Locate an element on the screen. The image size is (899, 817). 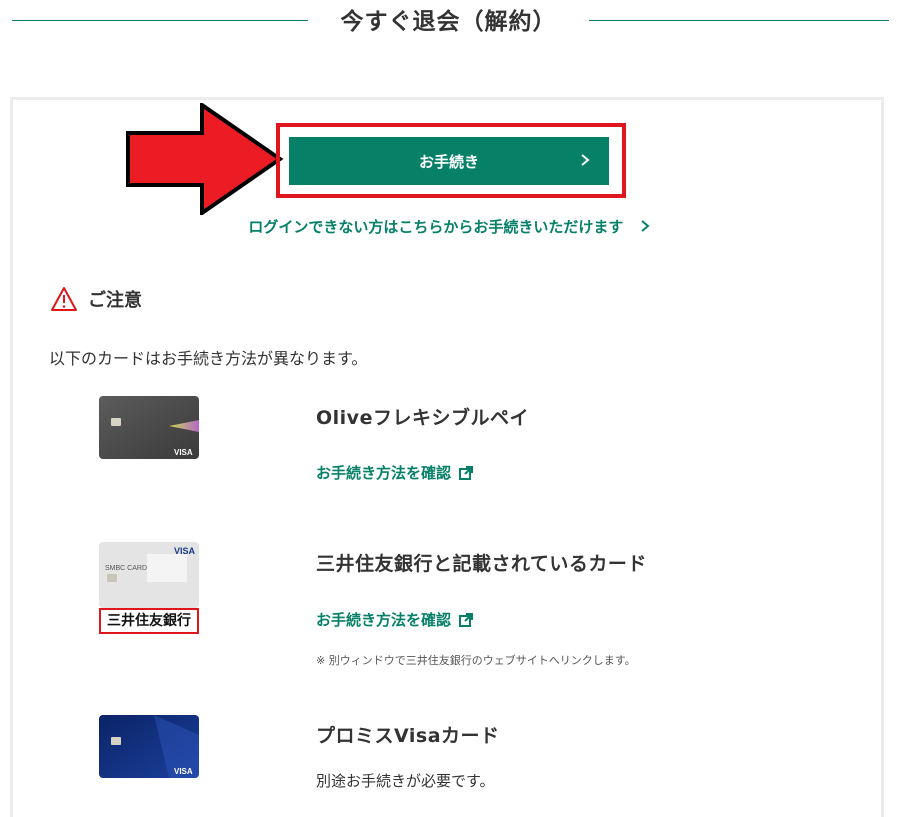
login-help-link-label: ログインできない方はこちらからお手続きいただけます is located at coordinates (436, 227).